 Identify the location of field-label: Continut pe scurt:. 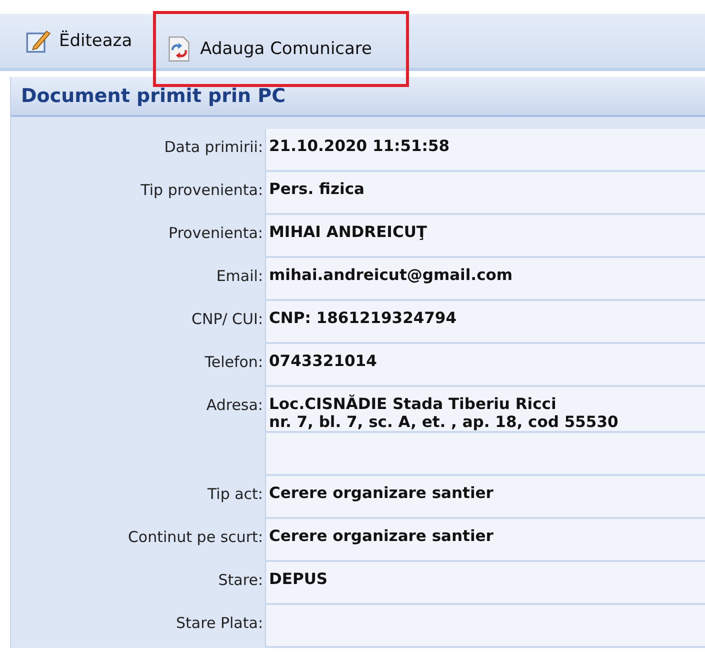
(195, 537).